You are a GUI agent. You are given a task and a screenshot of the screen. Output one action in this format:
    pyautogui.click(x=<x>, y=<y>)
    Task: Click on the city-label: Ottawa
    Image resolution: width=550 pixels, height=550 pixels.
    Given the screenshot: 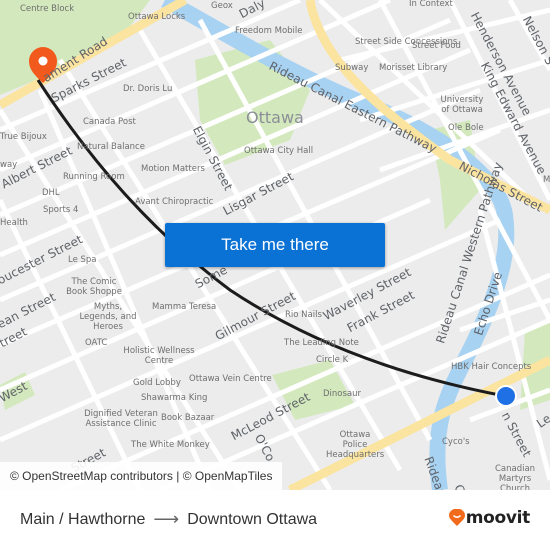 What is the action you would take?
    pyautogui.click(x=275, y=117)
    